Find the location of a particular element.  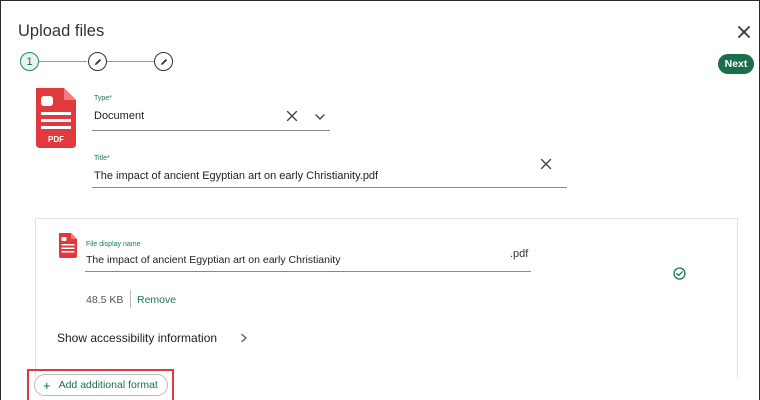

step-1-label: 1 is located at coordinates (29, 61).